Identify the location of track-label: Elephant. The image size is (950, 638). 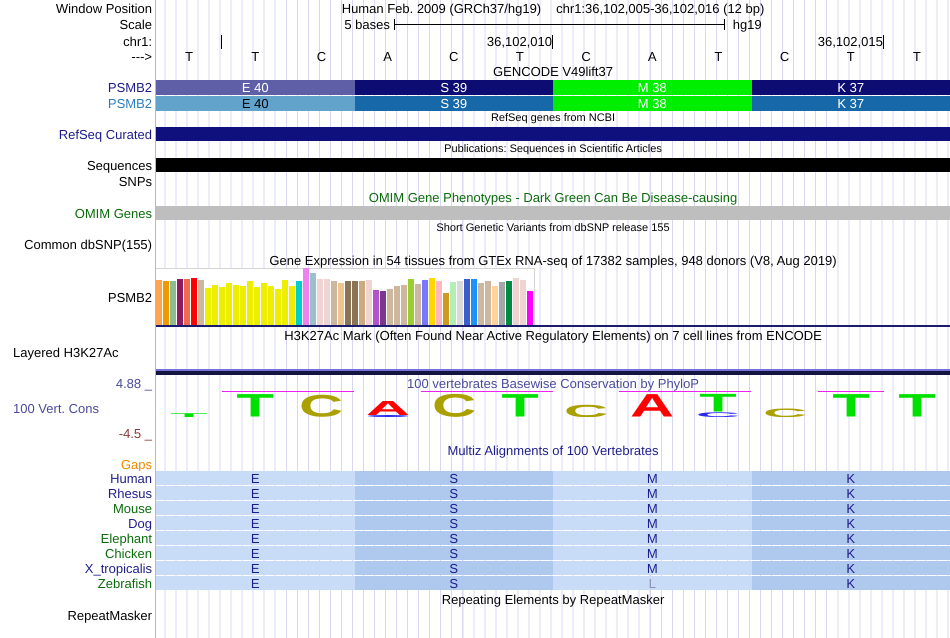
(126, 538).